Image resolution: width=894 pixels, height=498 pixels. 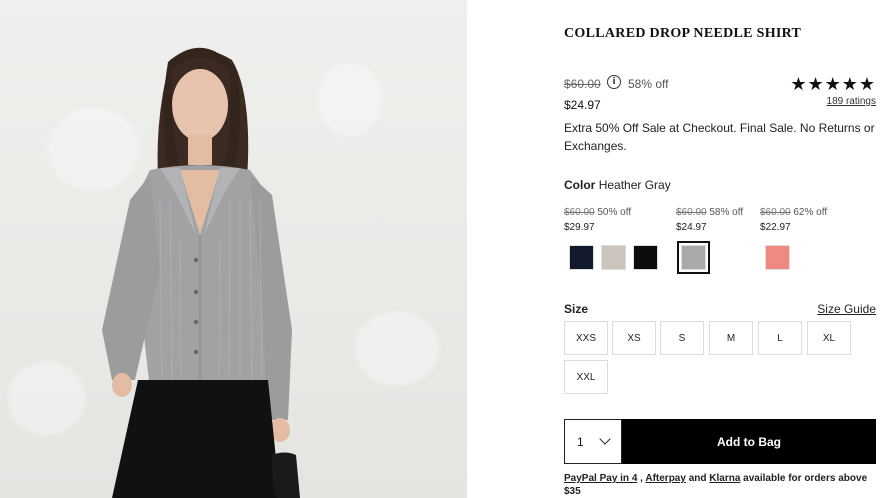 I want to click on swatch-price-group: $60.00 50% off $29.97, so click(x=597, y=220).